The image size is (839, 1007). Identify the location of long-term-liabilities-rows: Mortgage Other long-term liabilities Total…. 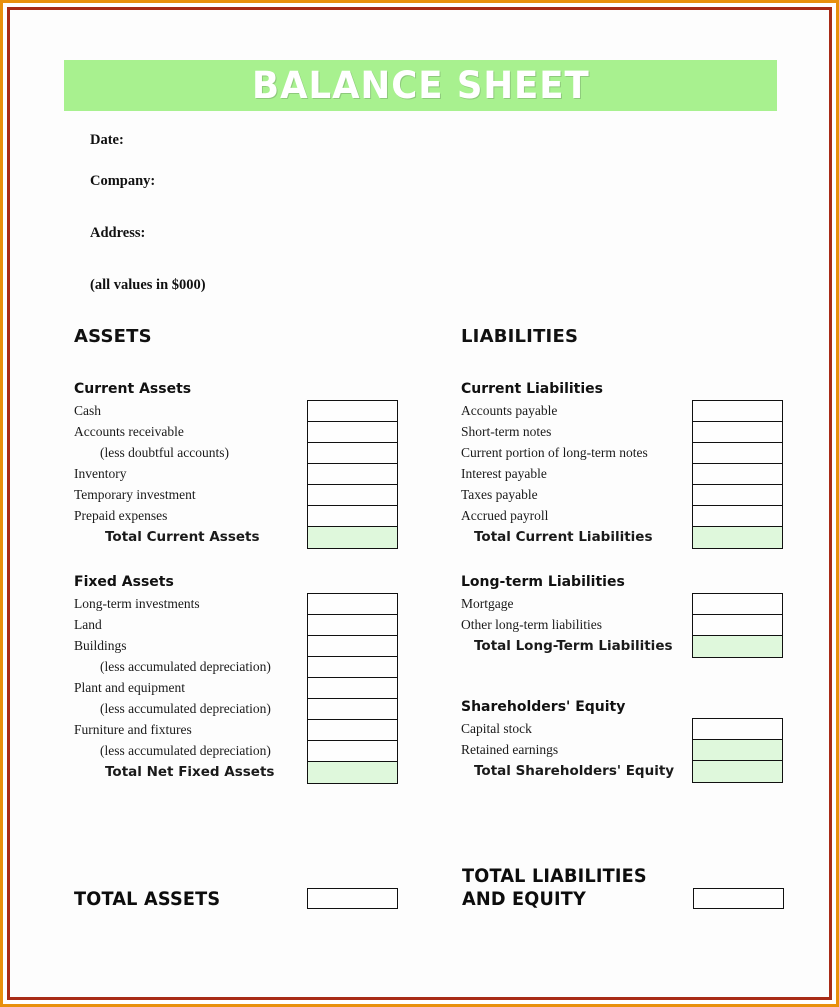
(624, 625).